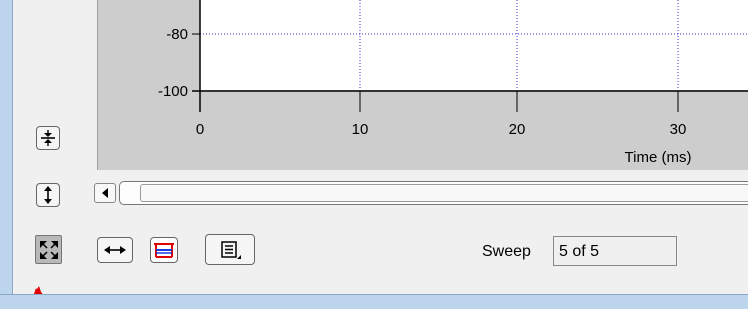 This screenshot has height=309, width=748. What do you see at coordinates (444, 193) in the screenshot?
I see `scroll-thumb` at bounding box center [444, 193].